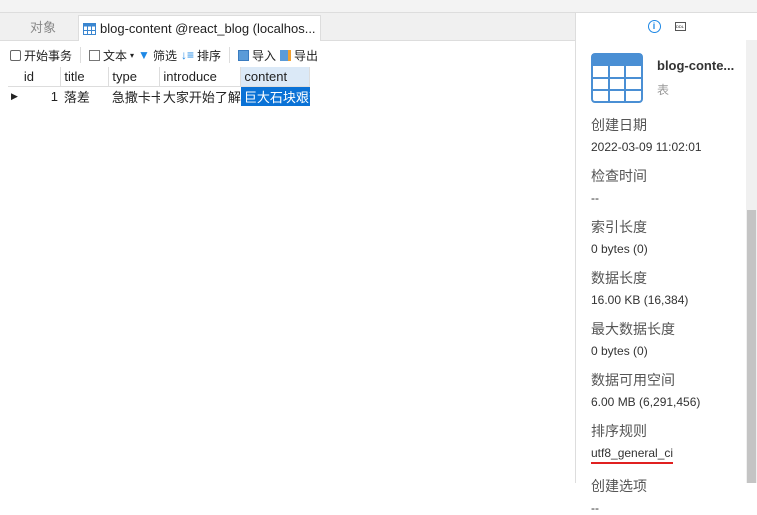 The width and height of the screenshot is (757, 515). I want to click on text-button: 文本 ▾, so click(111, 55).